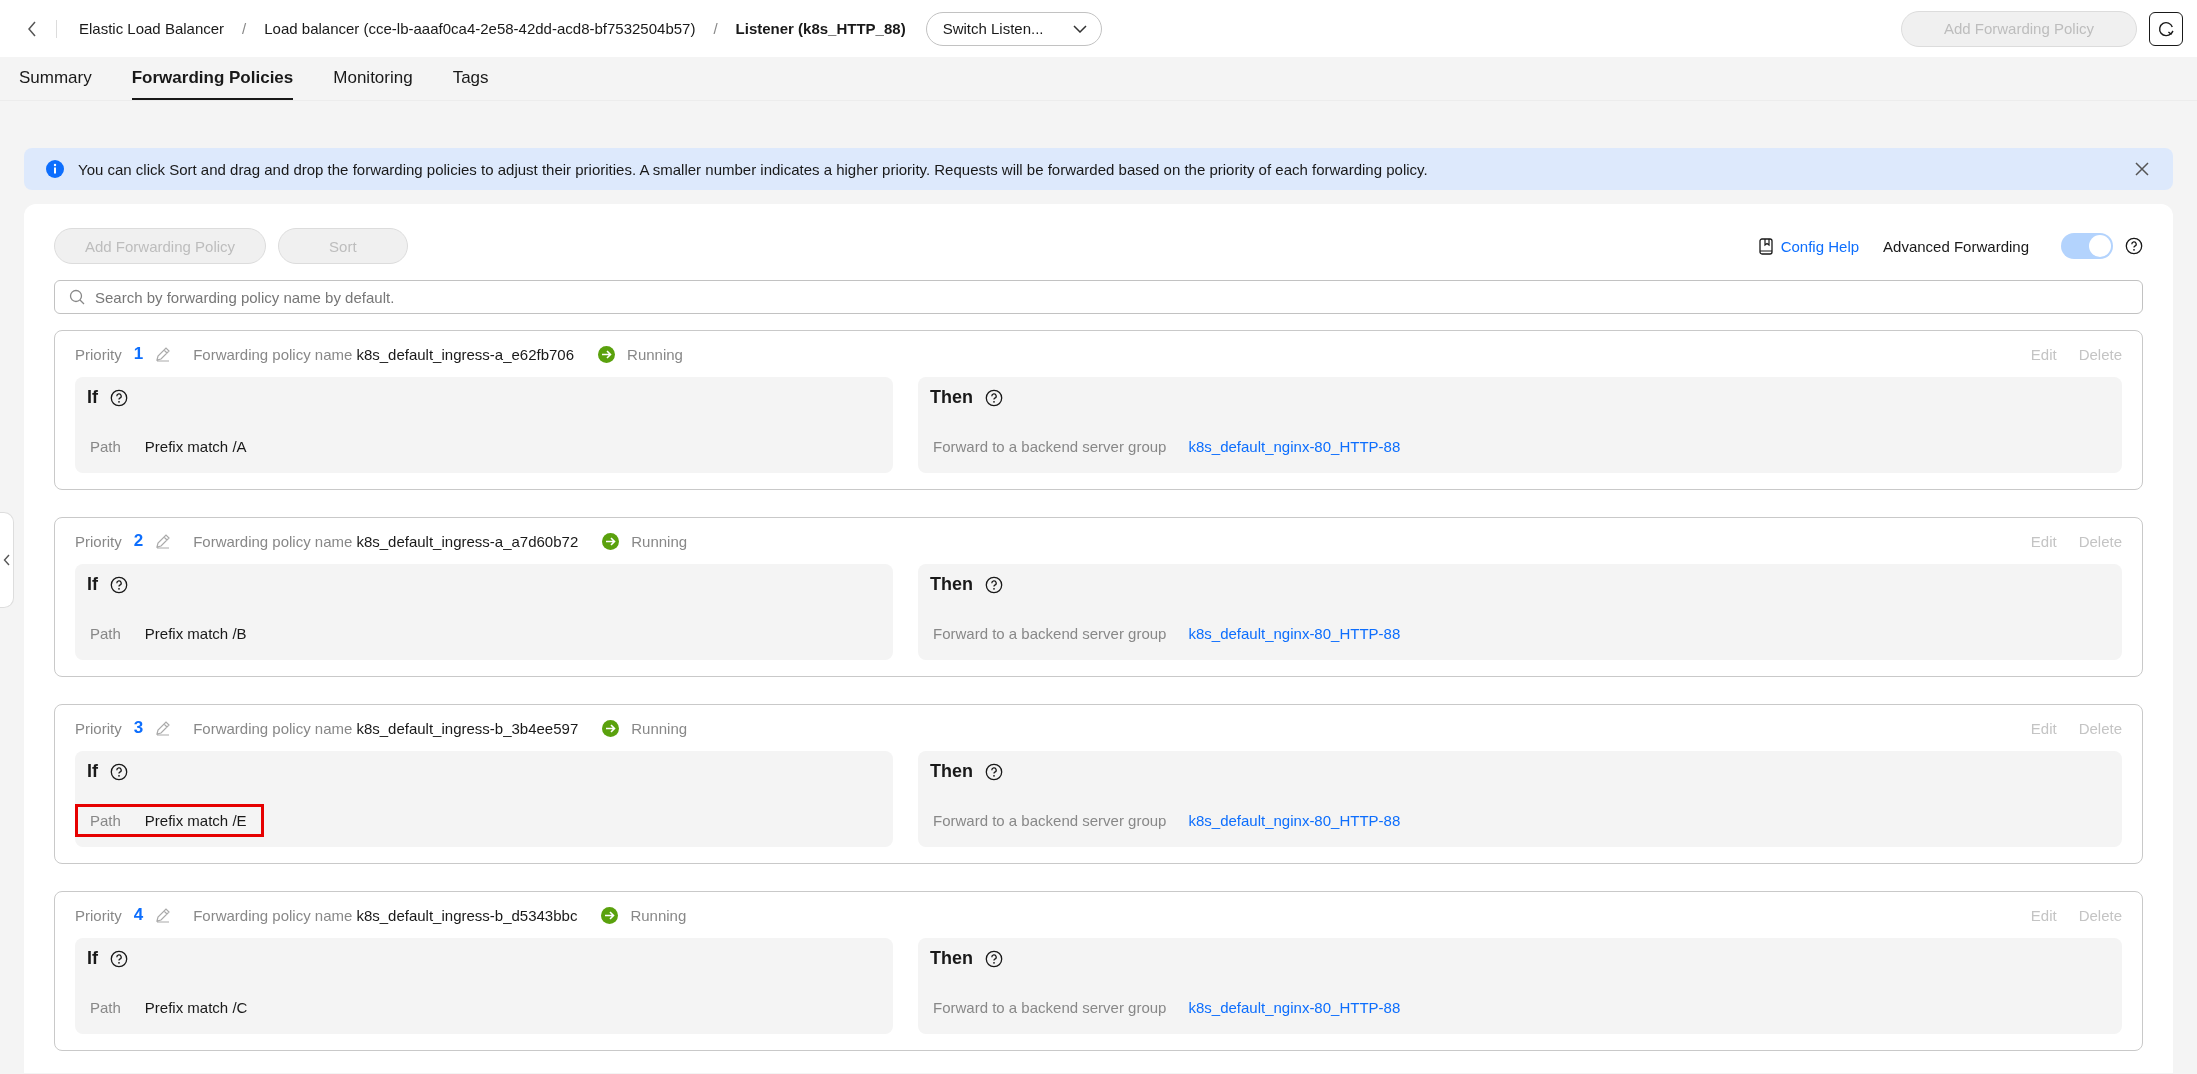  I want to click on sidebar-toggle, so click(7, 560).